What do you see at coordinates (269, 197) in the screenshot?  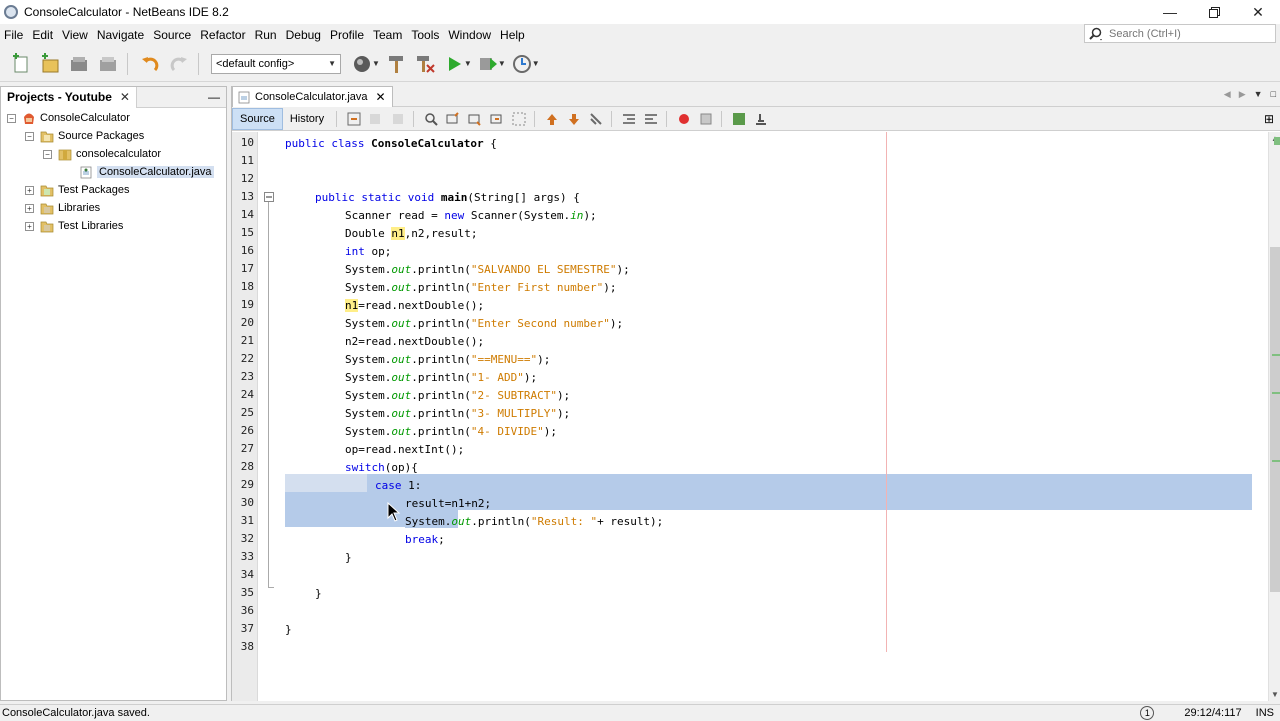 I see `fold-toggle-icon` at bounding box center [269, 197].